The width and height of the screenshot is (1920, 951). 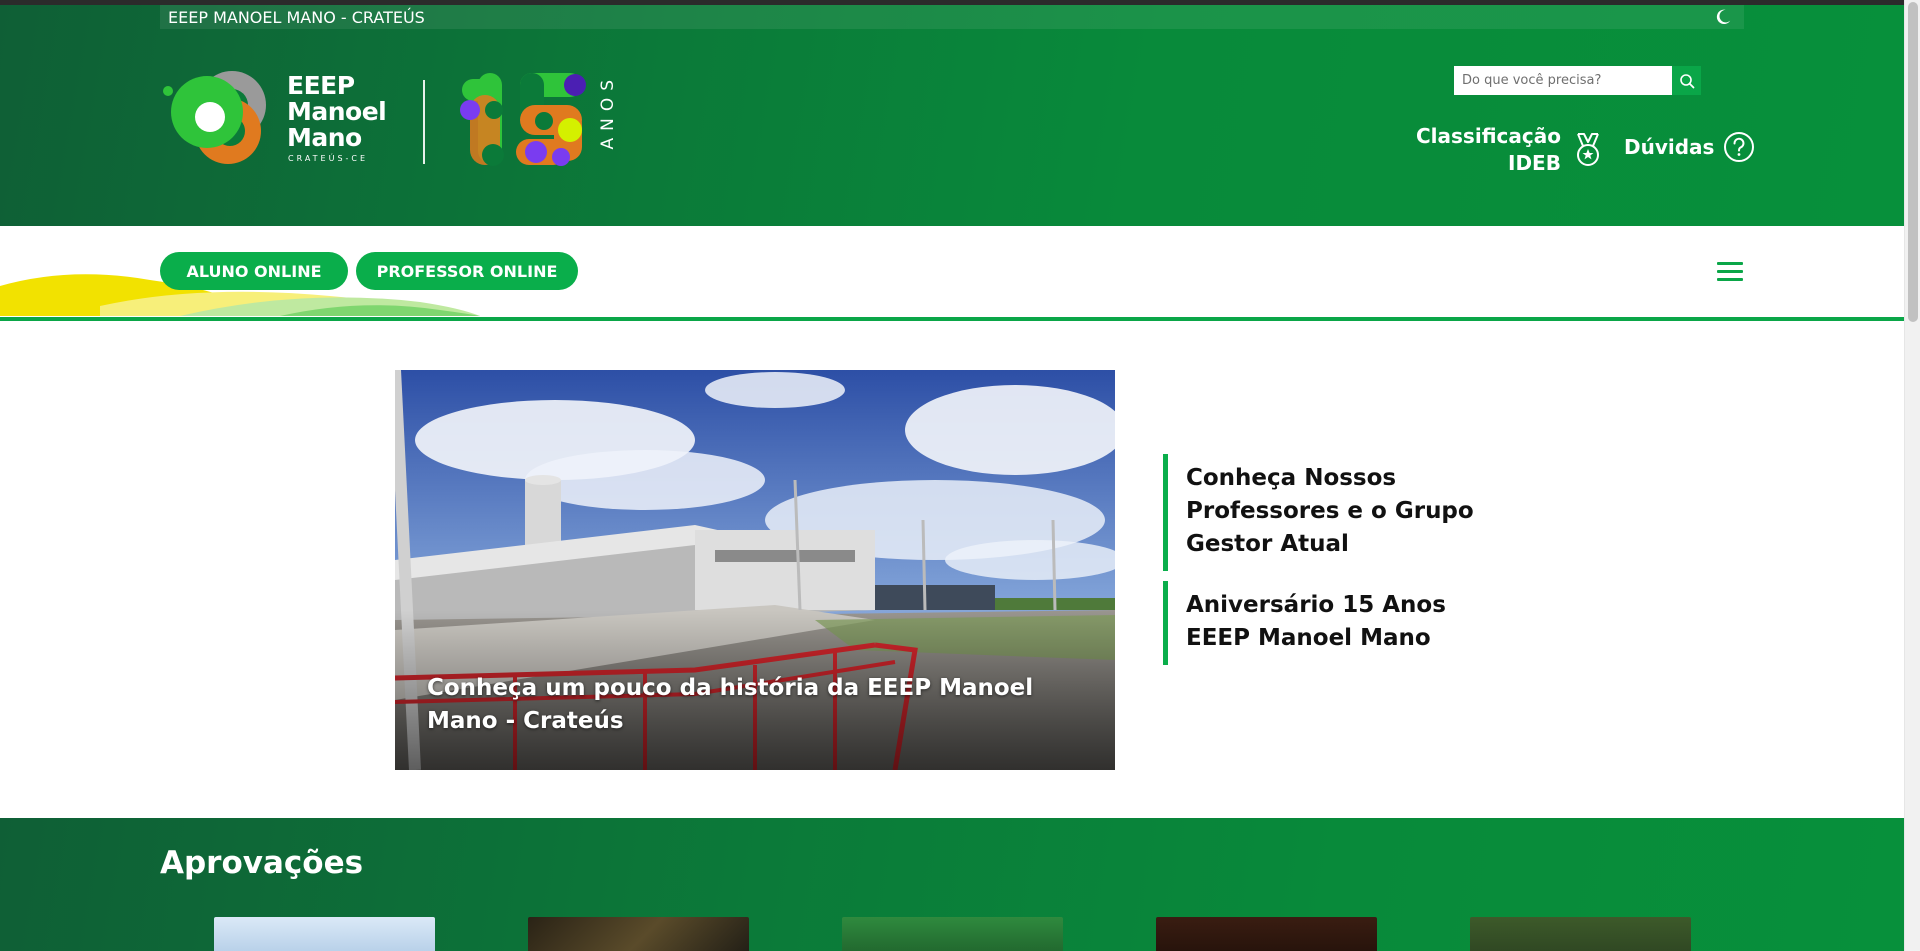 I want to click on top-bar: EEEP MANOEL MANO - CRATEÚS, so click(x=952, y=17).